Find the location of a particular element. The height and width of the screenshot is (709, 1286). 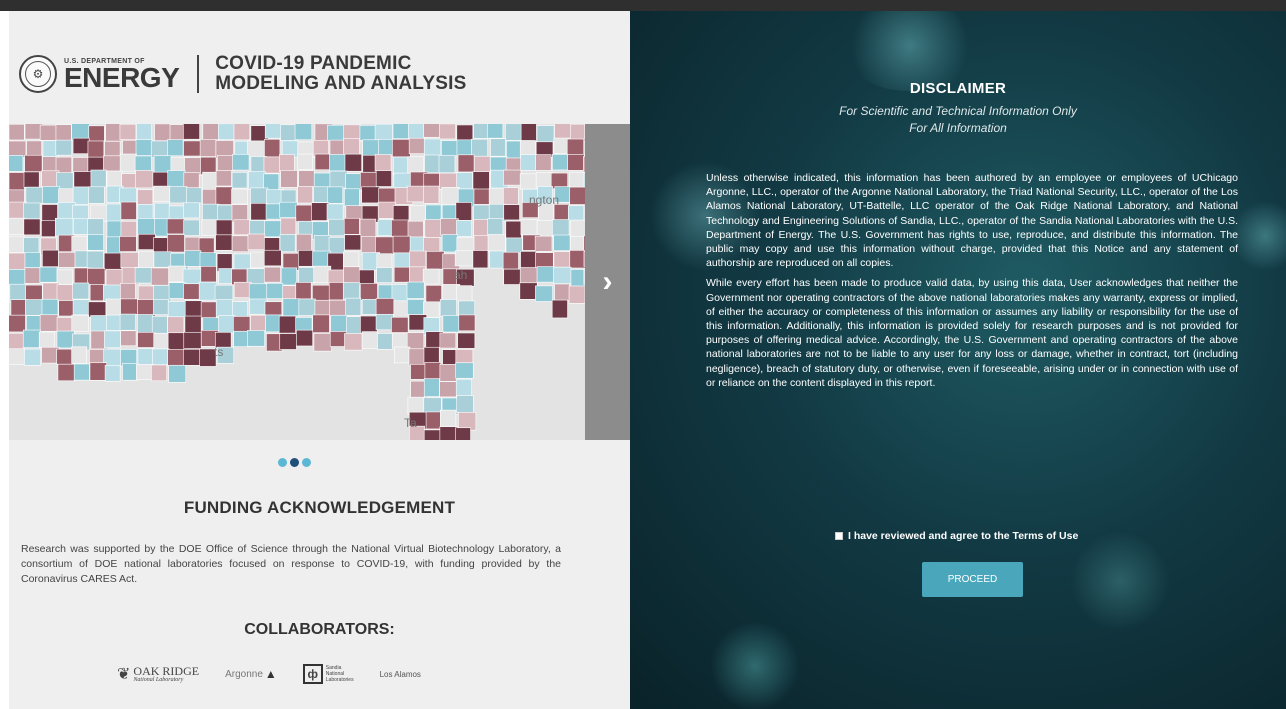

argonne-triangle-icon: ▲ is located at coordinates (270, 674).